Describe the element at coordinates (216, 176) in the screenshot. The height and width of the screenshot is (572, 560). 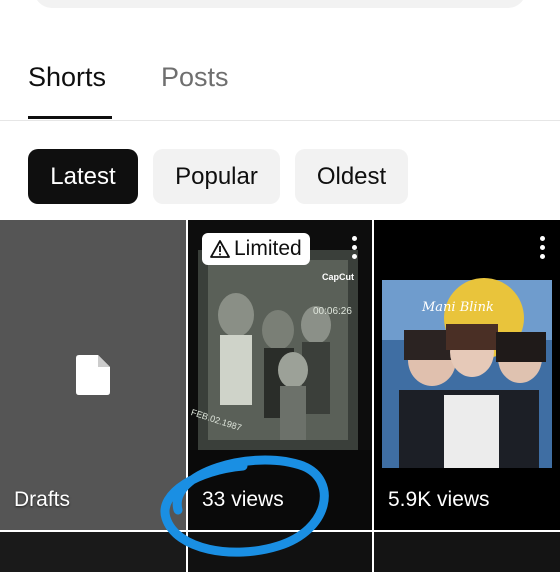
I see `filter-chip-popular: Popular` at that location.